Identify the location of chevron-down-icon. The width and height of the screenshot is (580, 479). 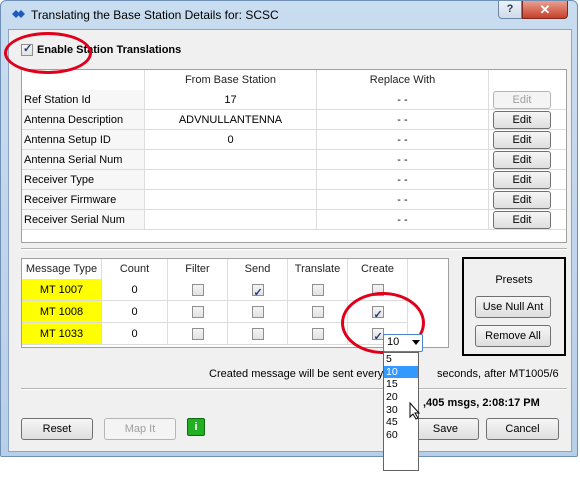
(416, 342).